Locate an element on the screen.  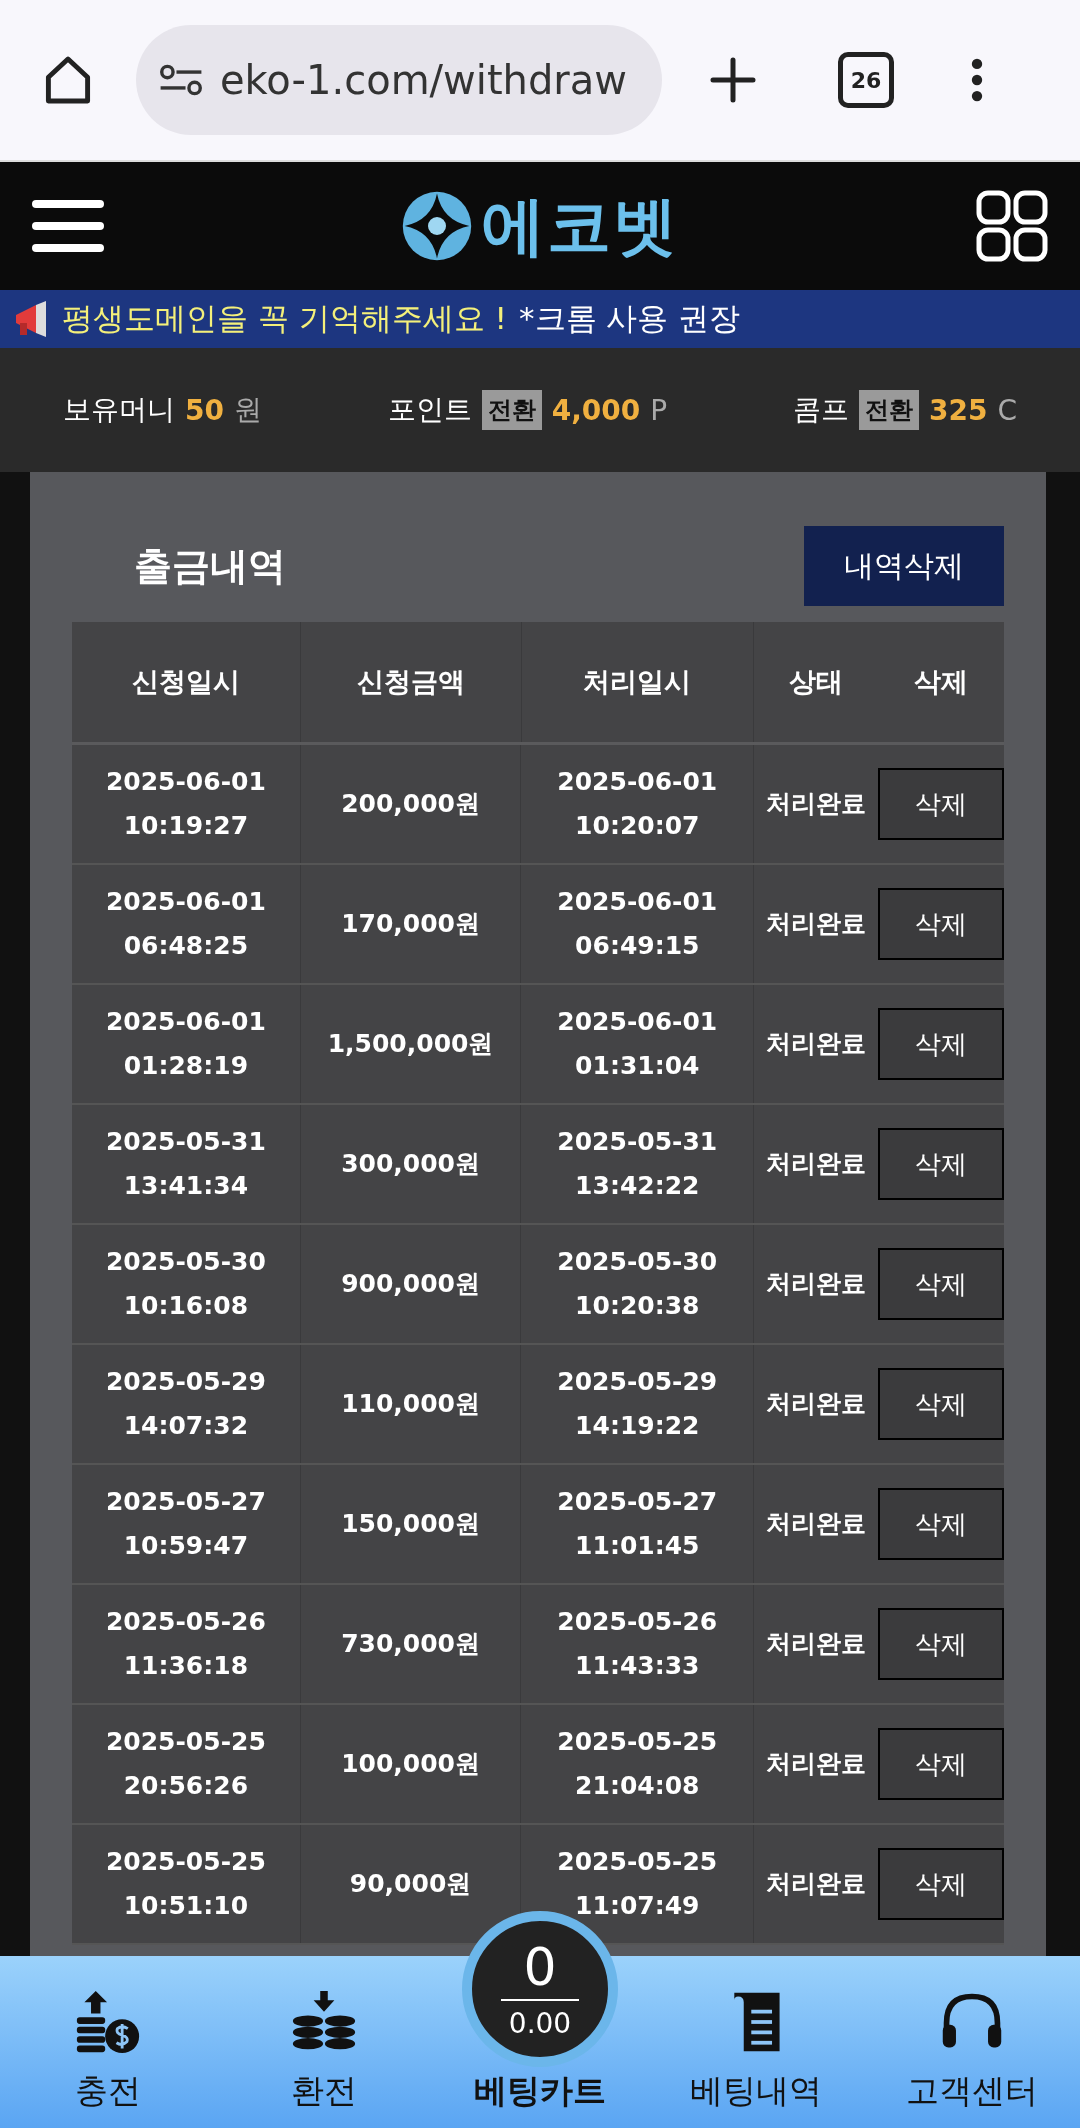
table-cell: 2025-05-30 10:16:08 is located at coordinates (186, 1284).